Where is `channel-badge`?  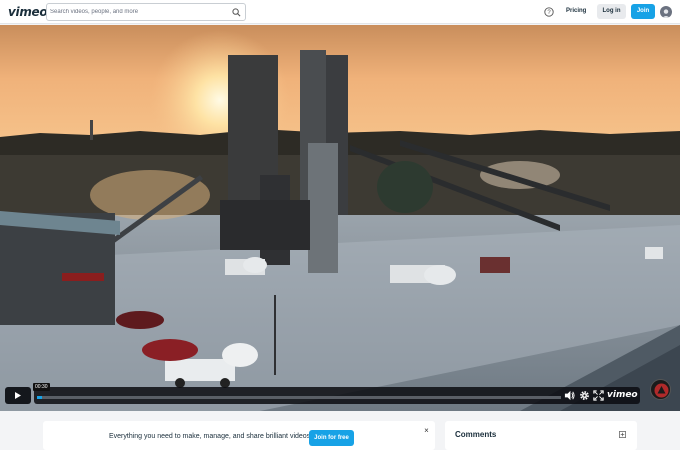
channel-badge is located at coordinates (660, 389).